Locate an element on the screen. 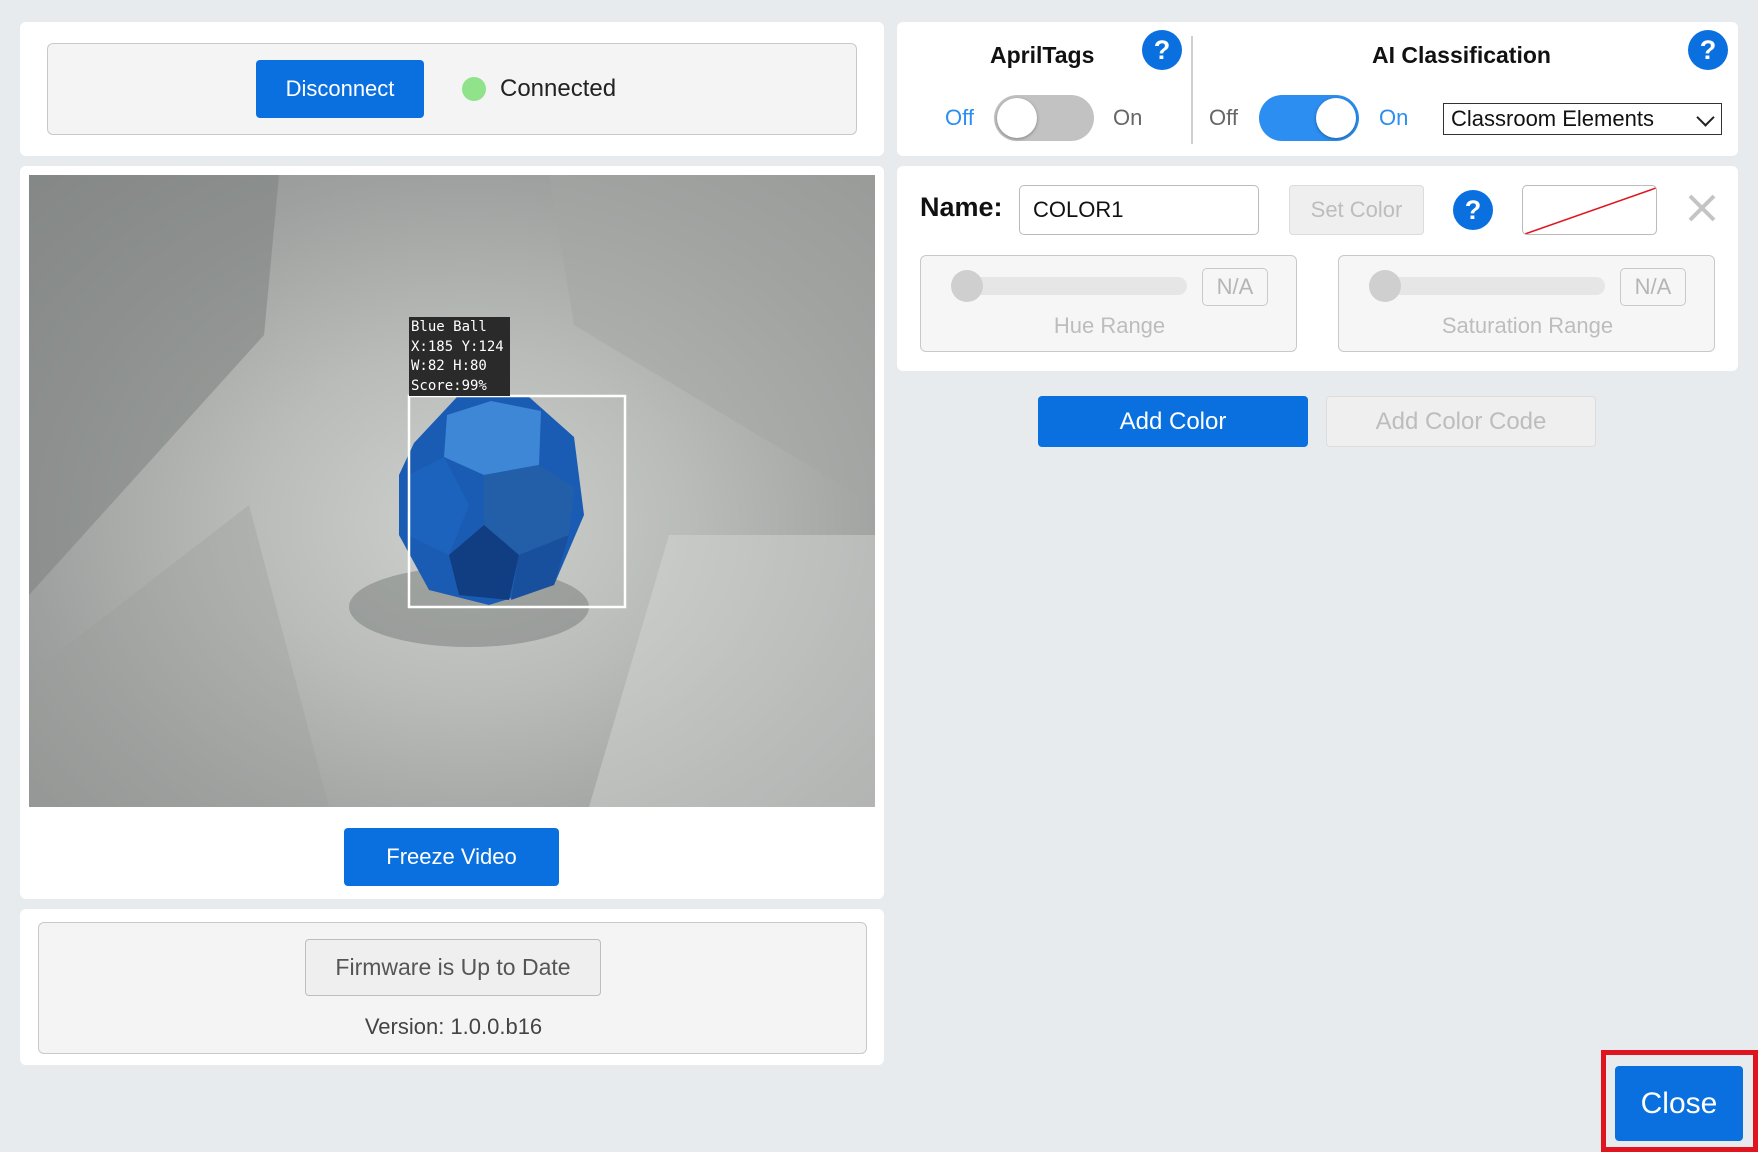 Image resolution: width=1758 pixels, height=1152 pixels. freeze-video-button: Freeze Video is located at coordinates (451, 857).